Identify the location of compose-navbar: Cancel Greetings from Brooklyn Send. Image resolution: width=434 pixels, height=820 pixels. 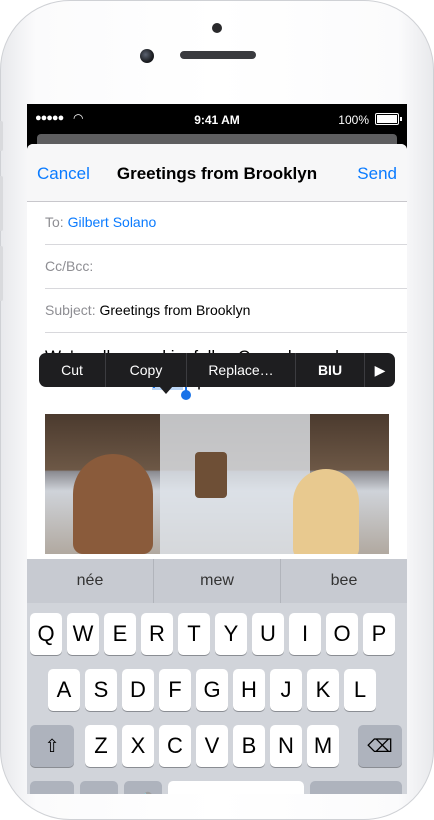
(217, 173).